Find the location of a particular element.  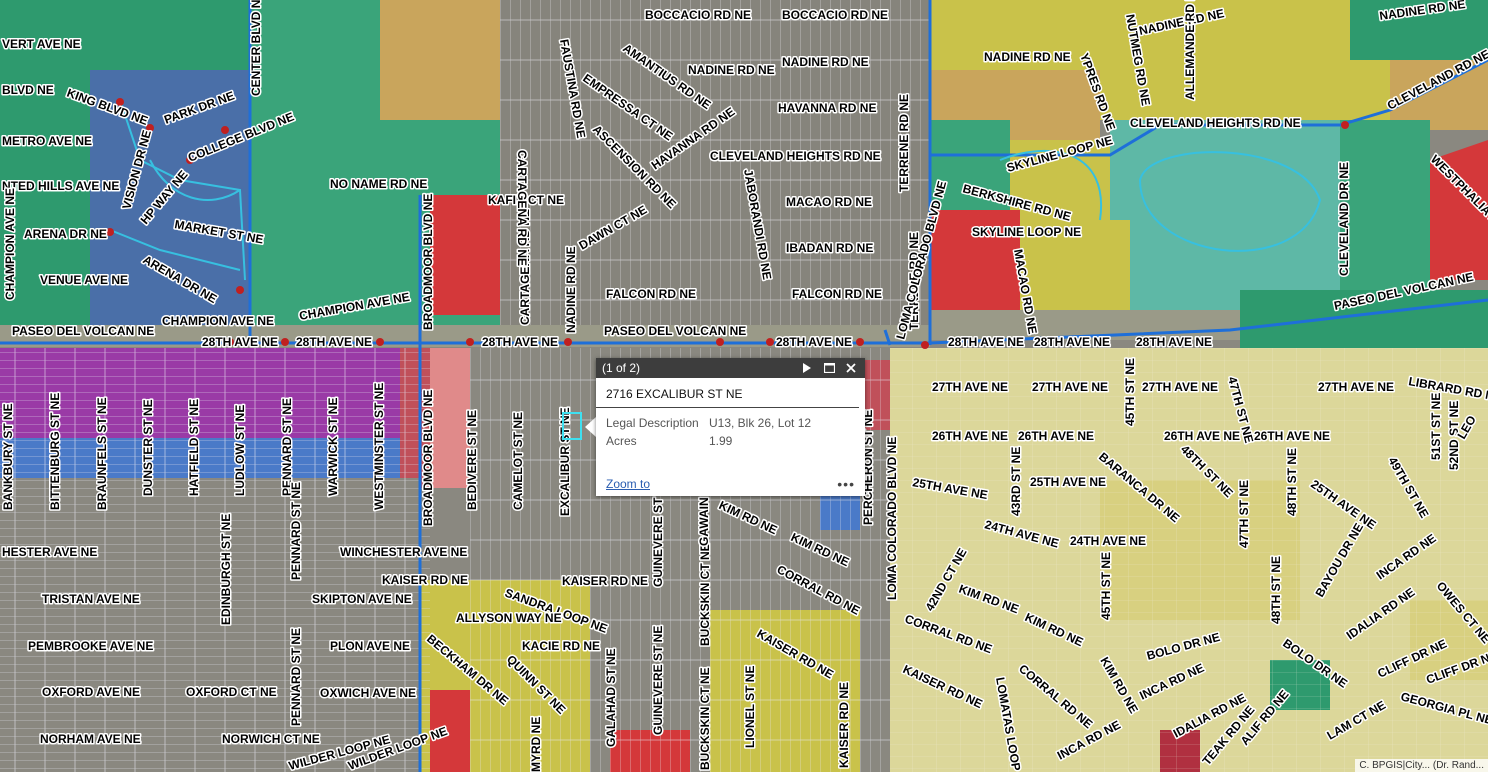

label-oxford: OXFORD AVE NE is located at coordinates (91, 692).